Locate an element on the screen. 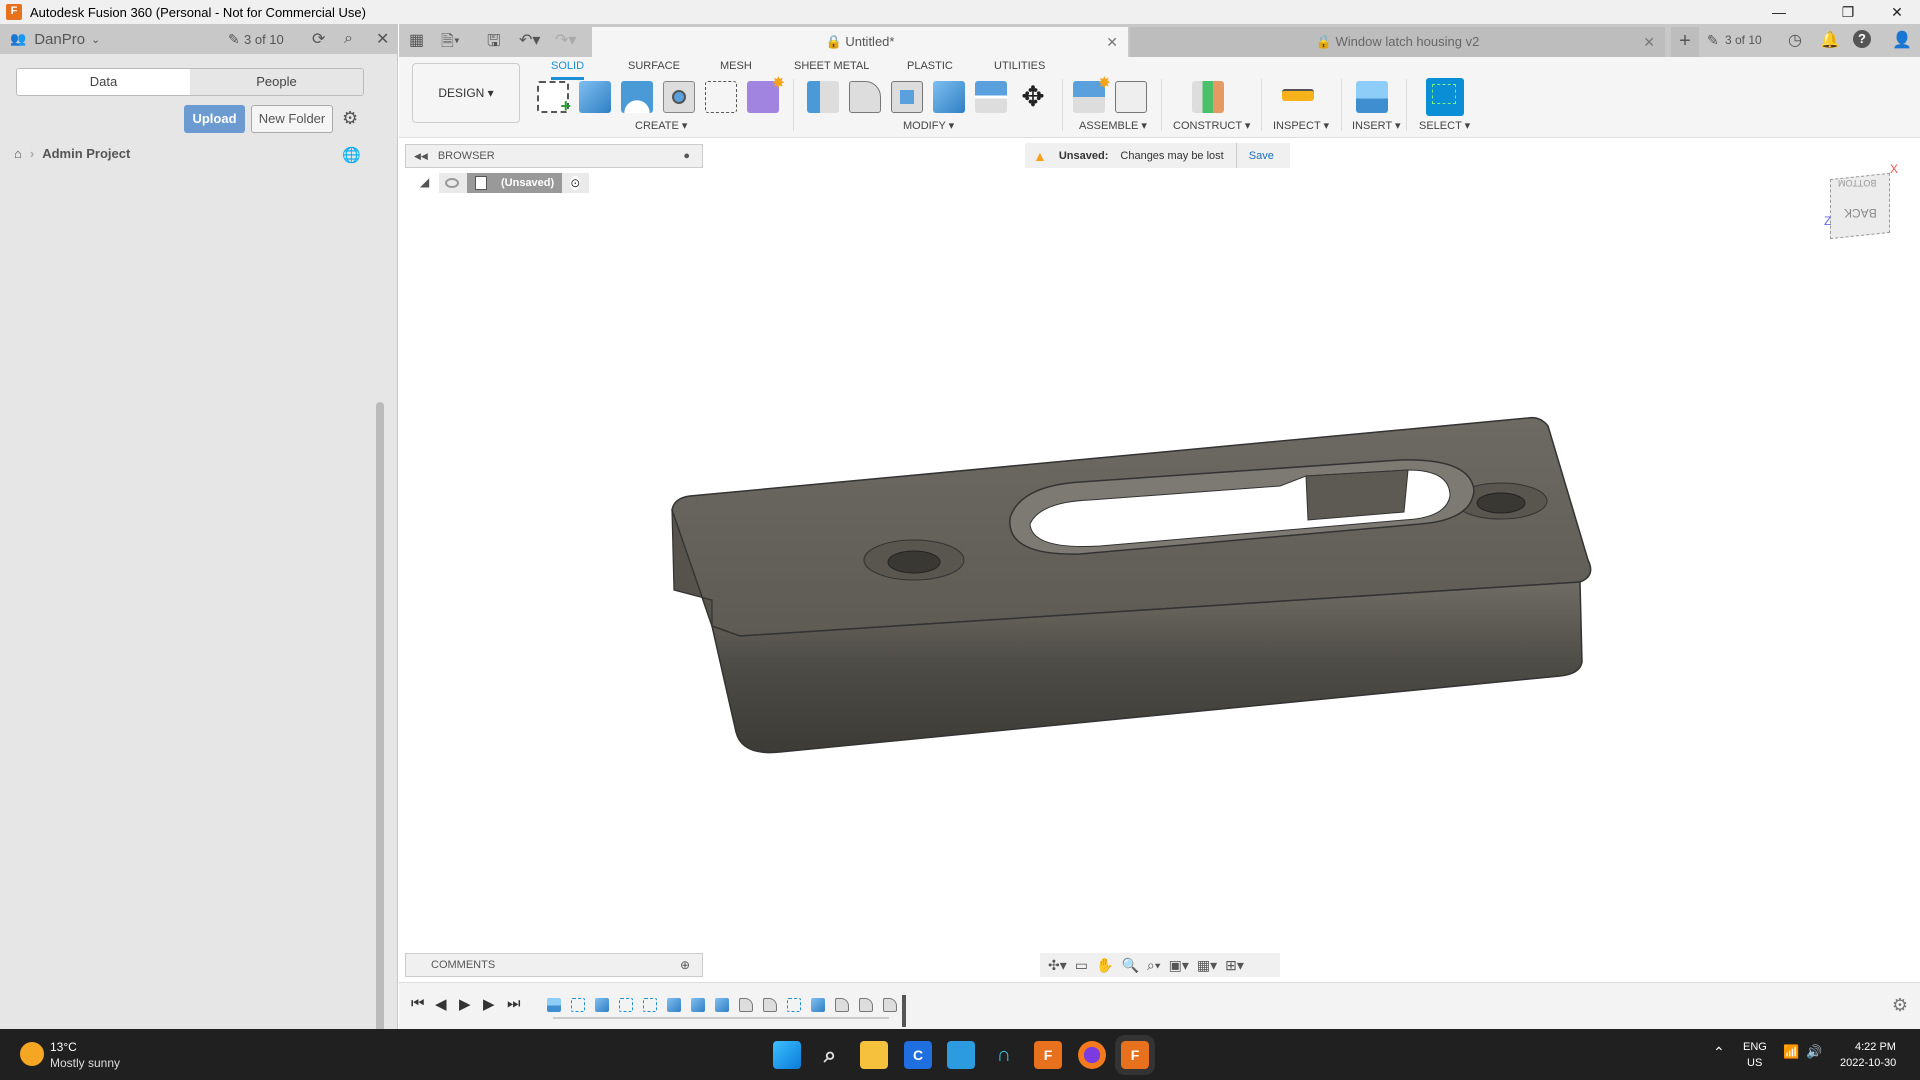  go-to-start-icon: ⏮ is located at coordinates (418, 1003).